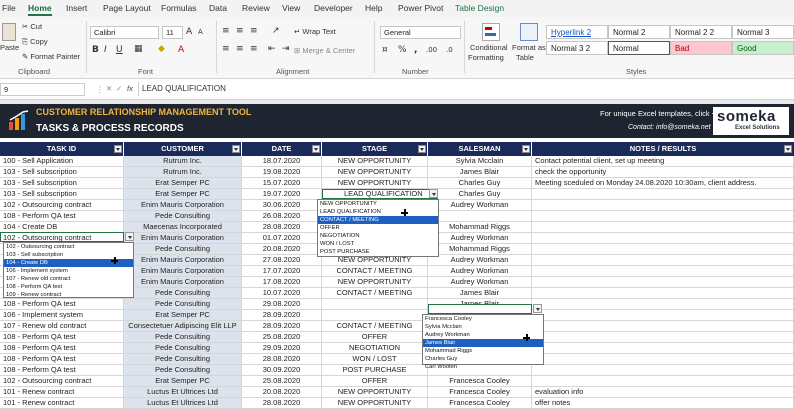  What do you see at coordinates (183, 227) in the screenshot?
I see `cell-customer: Maecenas Incorporated` at bounding box center [183, 227].